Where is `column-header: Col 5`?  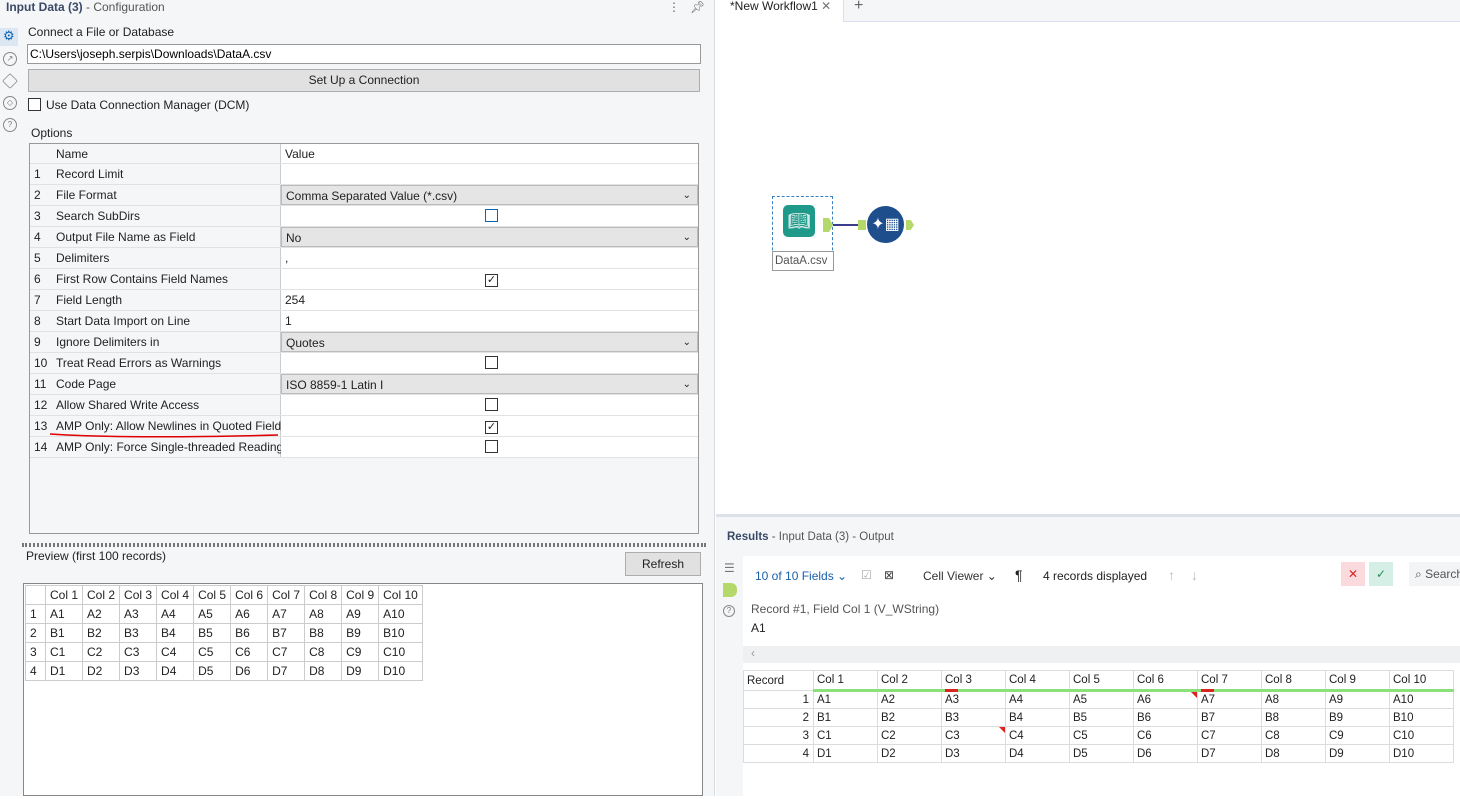 column-header: Col 5 is located at coordinates (1101, 681).